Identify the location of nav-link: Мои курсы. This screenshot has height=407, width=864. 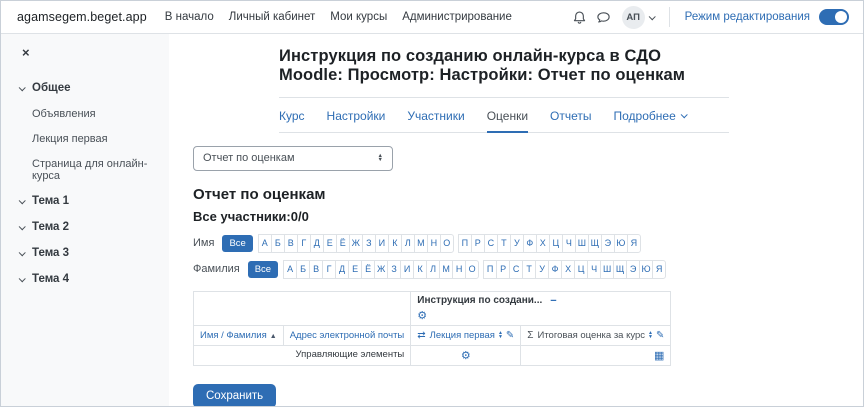
(358, 17).